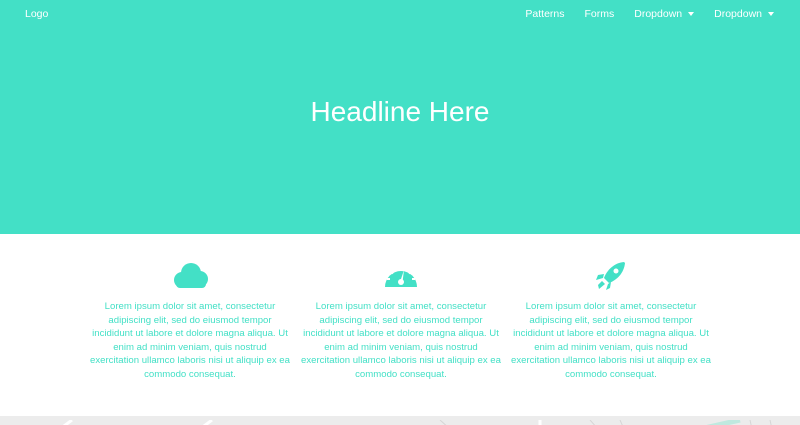 The height and width of the screenshot is (425, 800). I want to click on nav-item-forms: Forms, so click(600, 14).